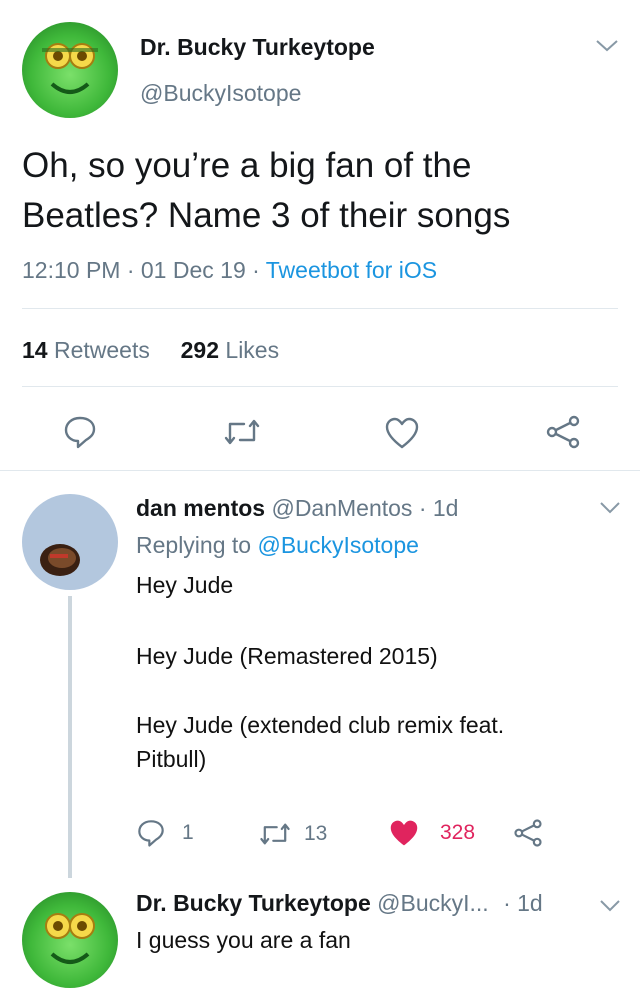 This screenshot has height=994, width=640. Describe the element at coordinates (266, 215) in the screenshot. I see `tweet-text-line-2: Beatles? Name 3 of their songs` at that location.